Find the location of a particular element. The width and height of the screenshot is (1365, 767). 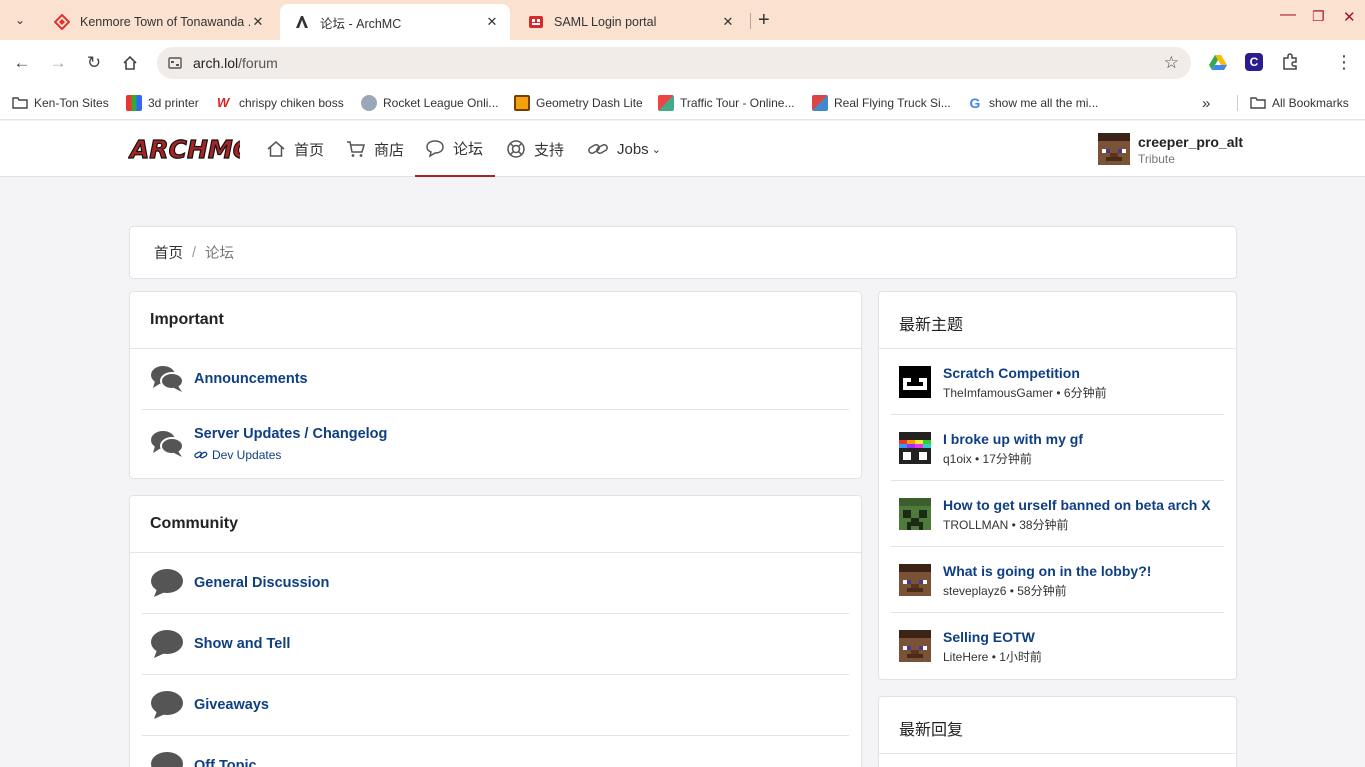

nav-store: 商店 is located at coordinates (375, 149).